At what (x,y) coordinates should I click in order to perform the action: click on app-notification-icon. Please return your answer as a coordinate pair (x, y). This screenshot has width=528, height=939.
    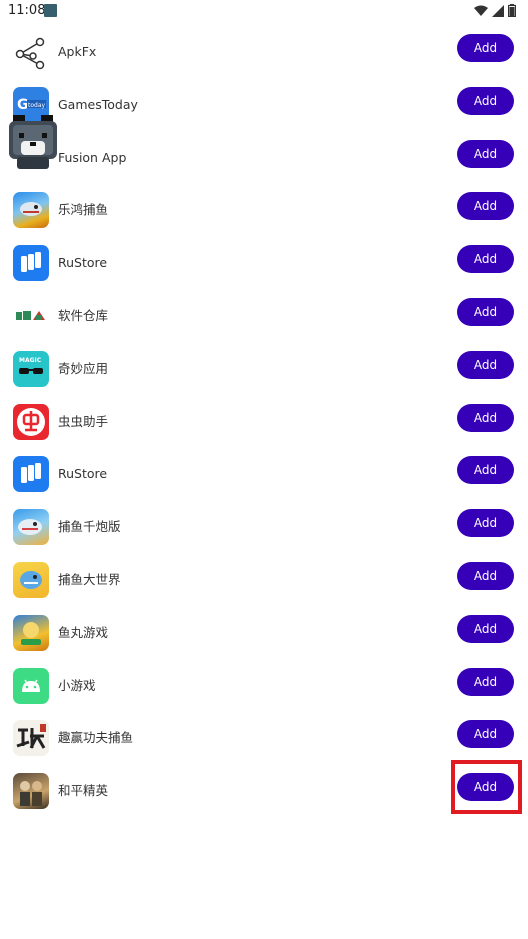
    Looking at the image, I should click on (50, 10).